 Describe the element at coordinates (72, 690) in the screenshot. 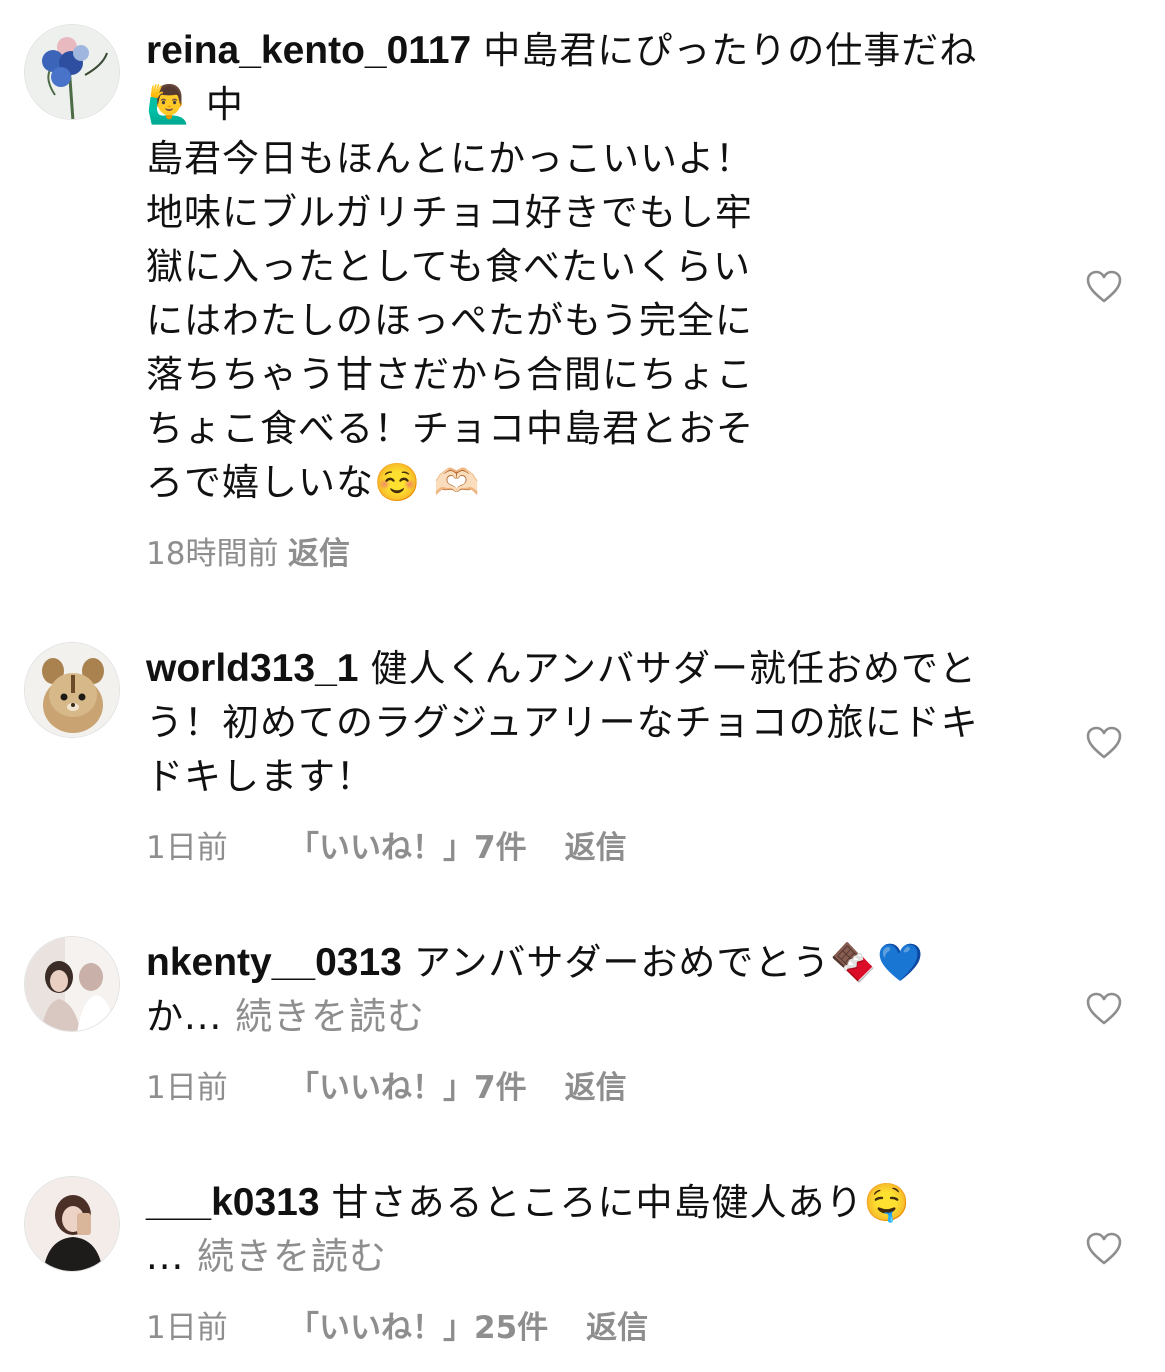

I see `squirrel-plush-avatar` at that location.